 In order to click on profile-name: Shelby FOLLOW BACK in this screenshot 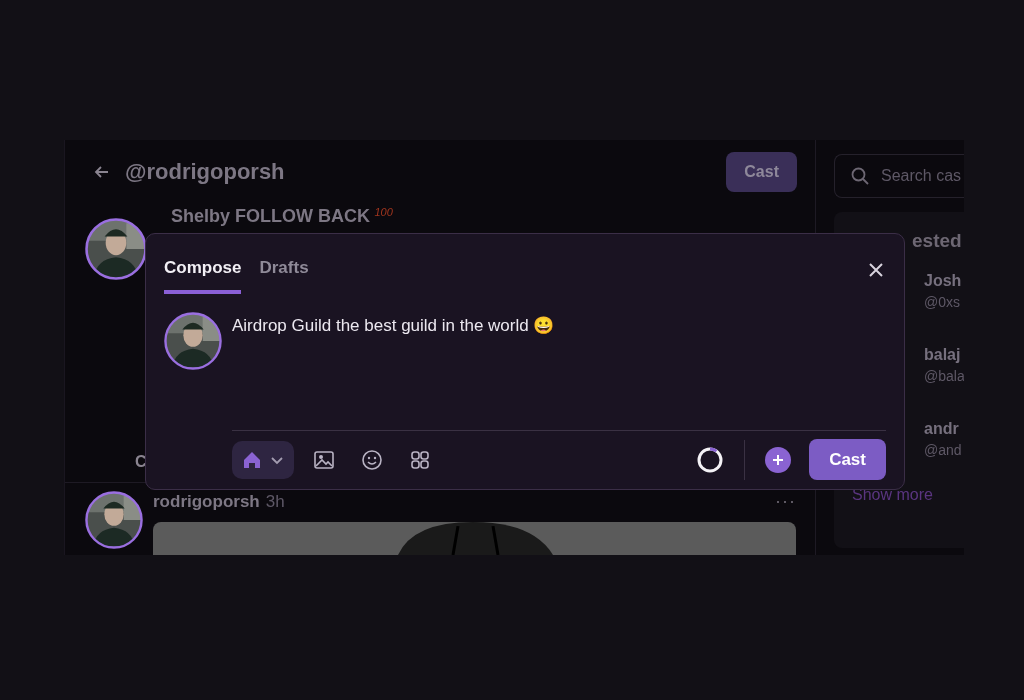, I will do `click(270, 216)`.